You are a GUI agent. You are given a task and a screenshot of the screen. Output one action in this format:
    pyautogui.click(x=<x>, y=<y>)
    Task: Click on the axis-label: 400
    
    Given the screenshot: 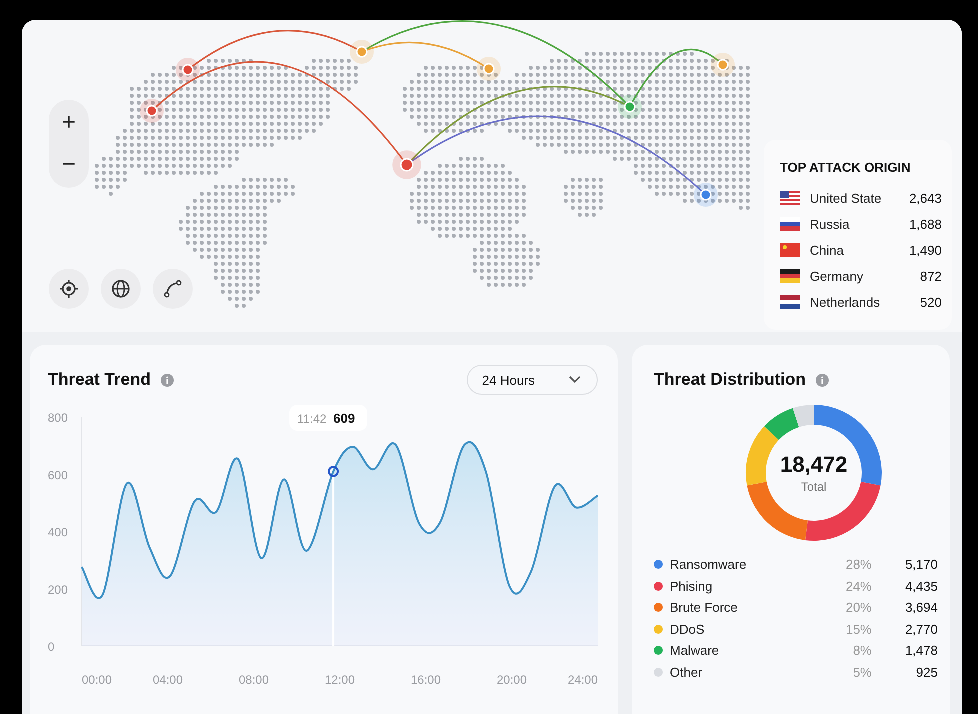 What is the action you would take?
    pyautogui.click(x=58, y=533)
    